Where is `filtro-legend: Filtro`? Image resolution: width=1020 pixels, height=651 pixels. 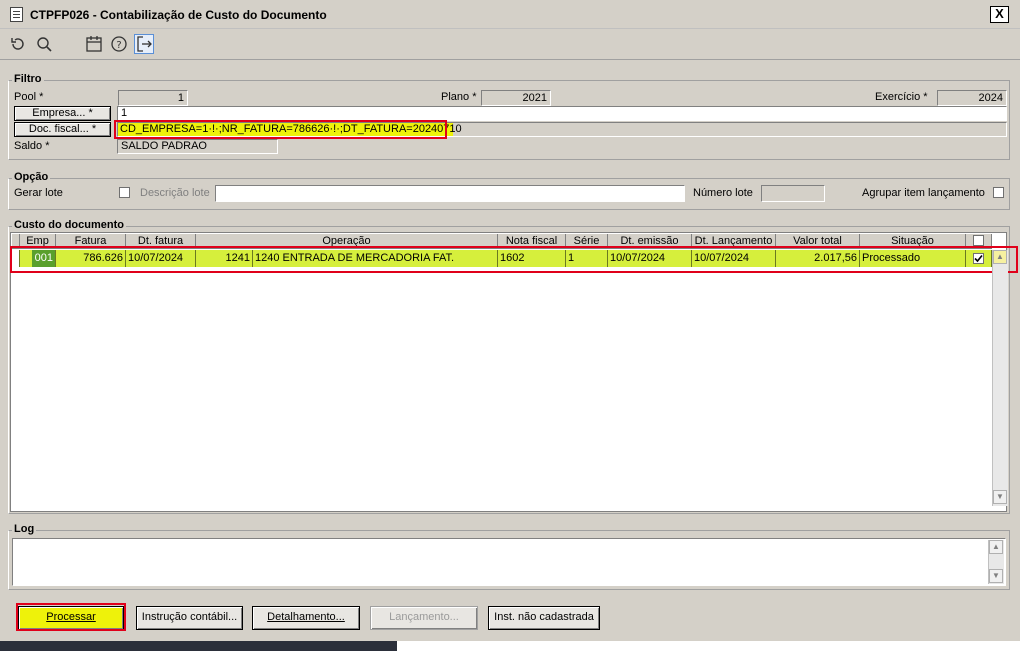 filtro-legend: Filtro is located at coordinates (28, 79).